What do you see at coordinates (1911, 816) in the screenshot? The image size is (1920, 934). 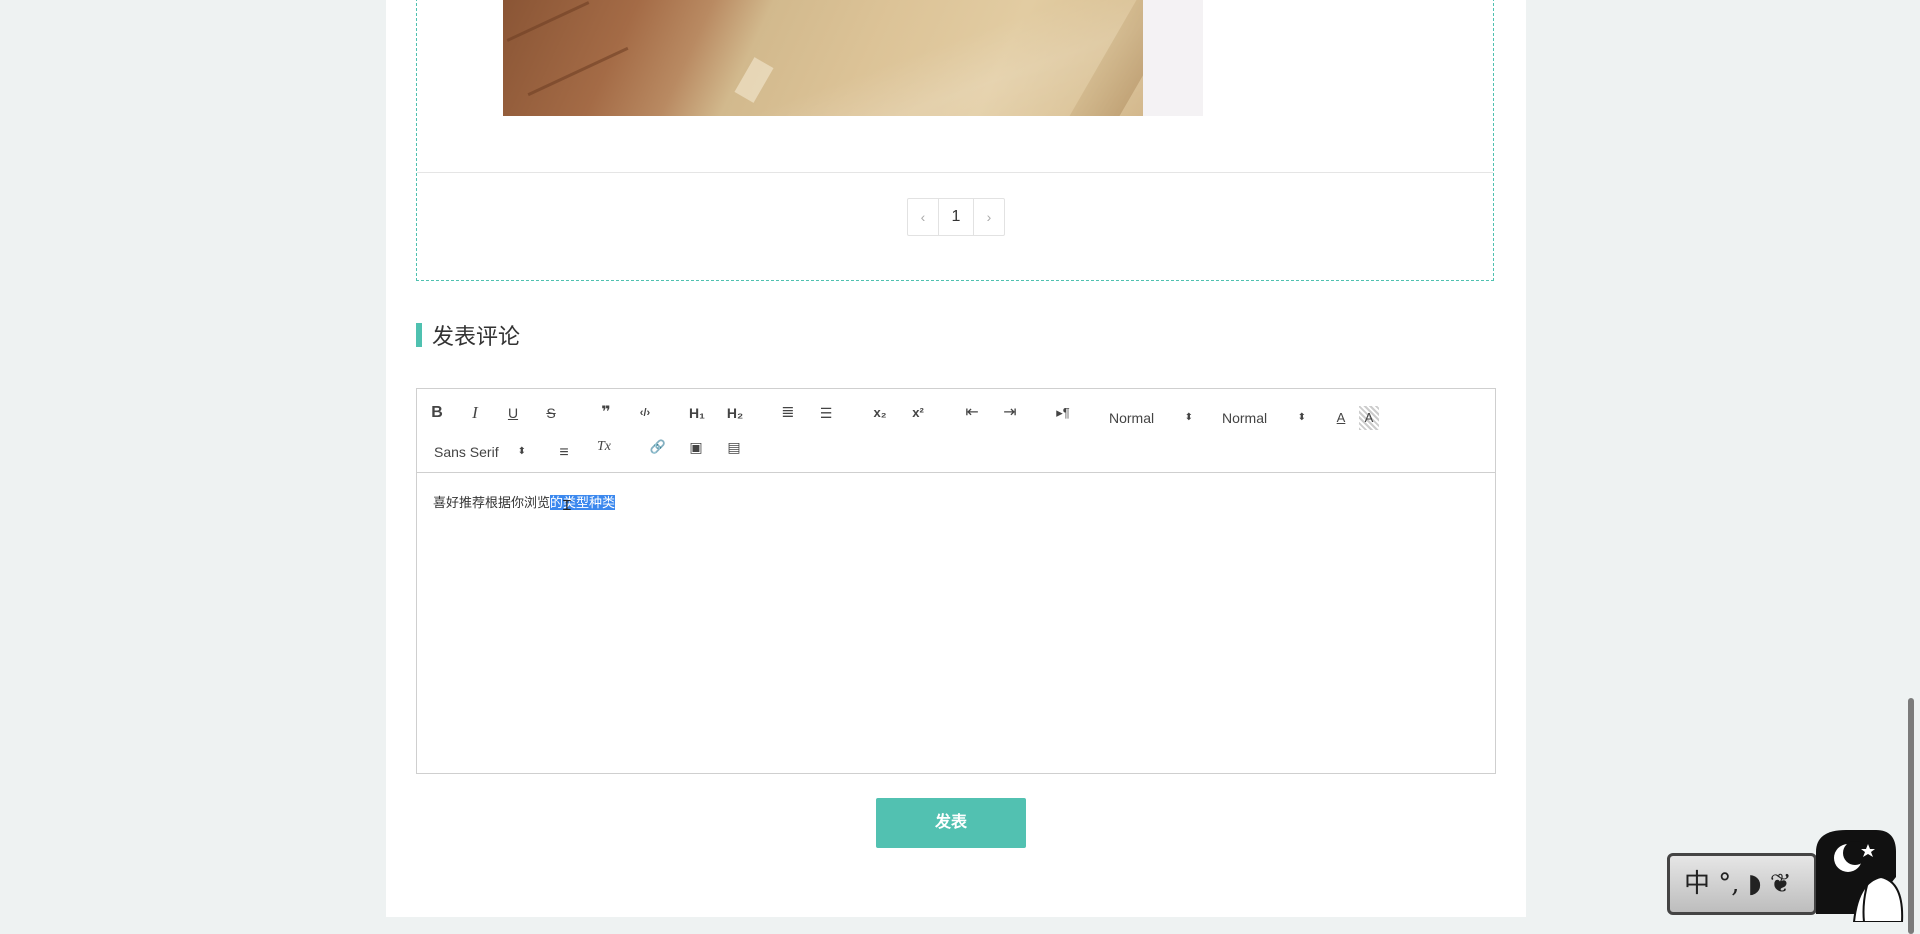 I see `scrollbar-thumb` at bounding box center [1911, 816].